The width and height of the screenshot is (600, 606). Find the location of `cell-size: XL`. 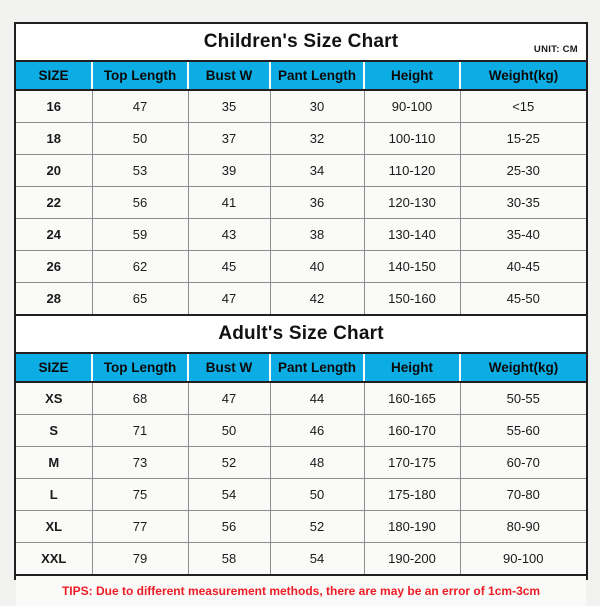

cell-size: XL is located at coordinates (54, 526).